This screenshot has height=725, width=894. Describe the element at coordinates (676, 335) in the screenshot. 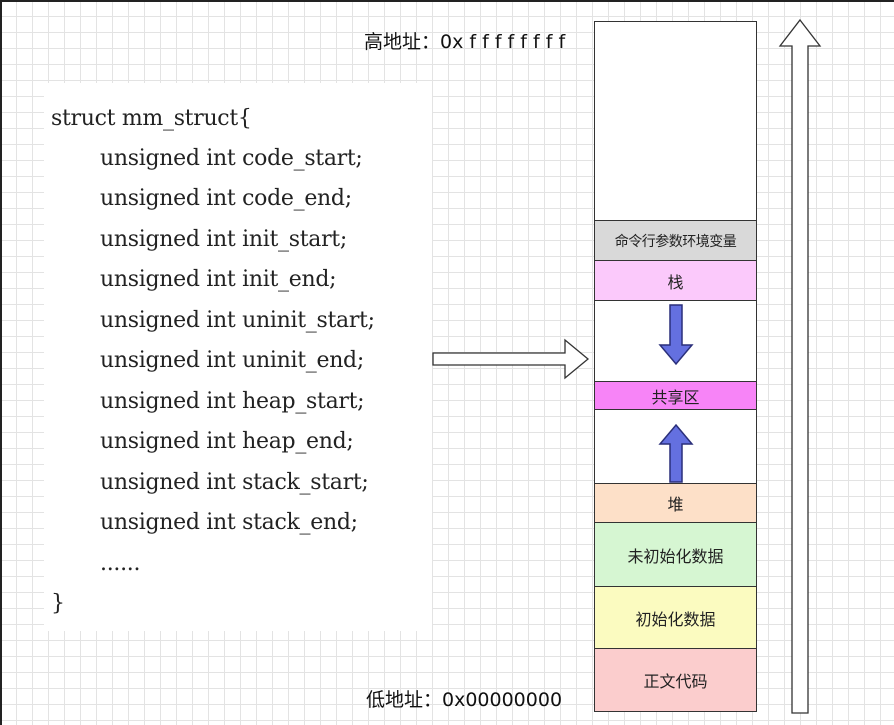

I see `down-arrow-icon` at that location.